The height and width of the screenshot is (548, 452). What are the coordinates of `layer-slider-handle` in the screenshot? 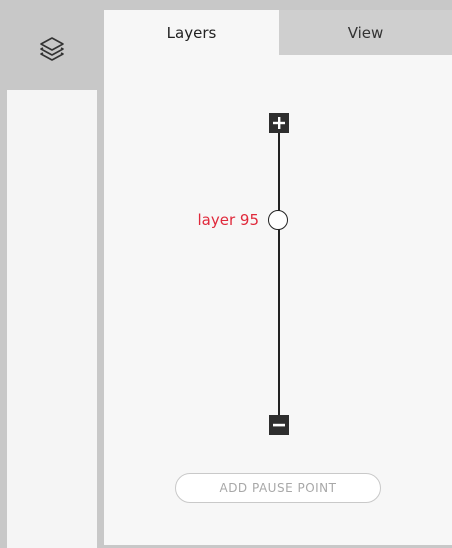 It's located at (278, 220).